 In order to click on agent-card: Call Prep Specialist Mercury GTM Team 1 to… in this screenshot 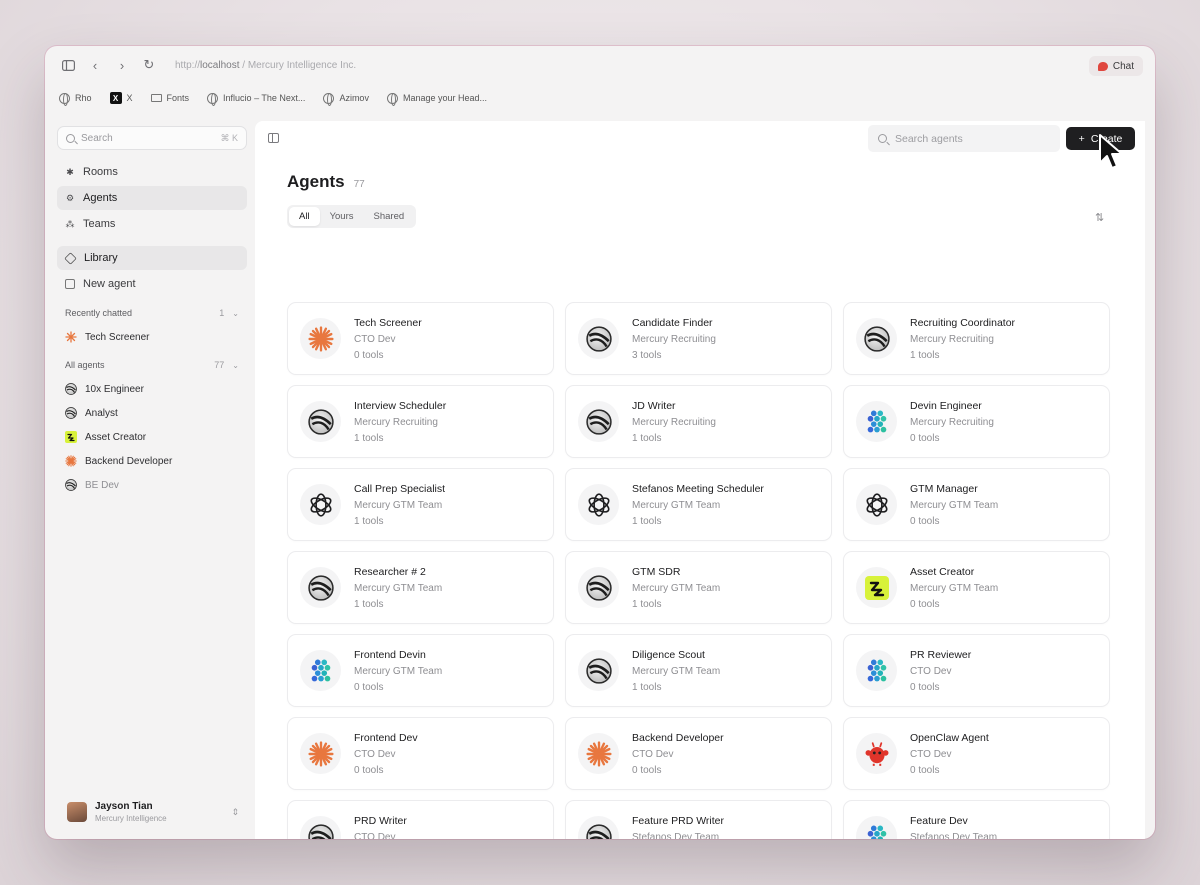, I will do `click(420, 504)`.